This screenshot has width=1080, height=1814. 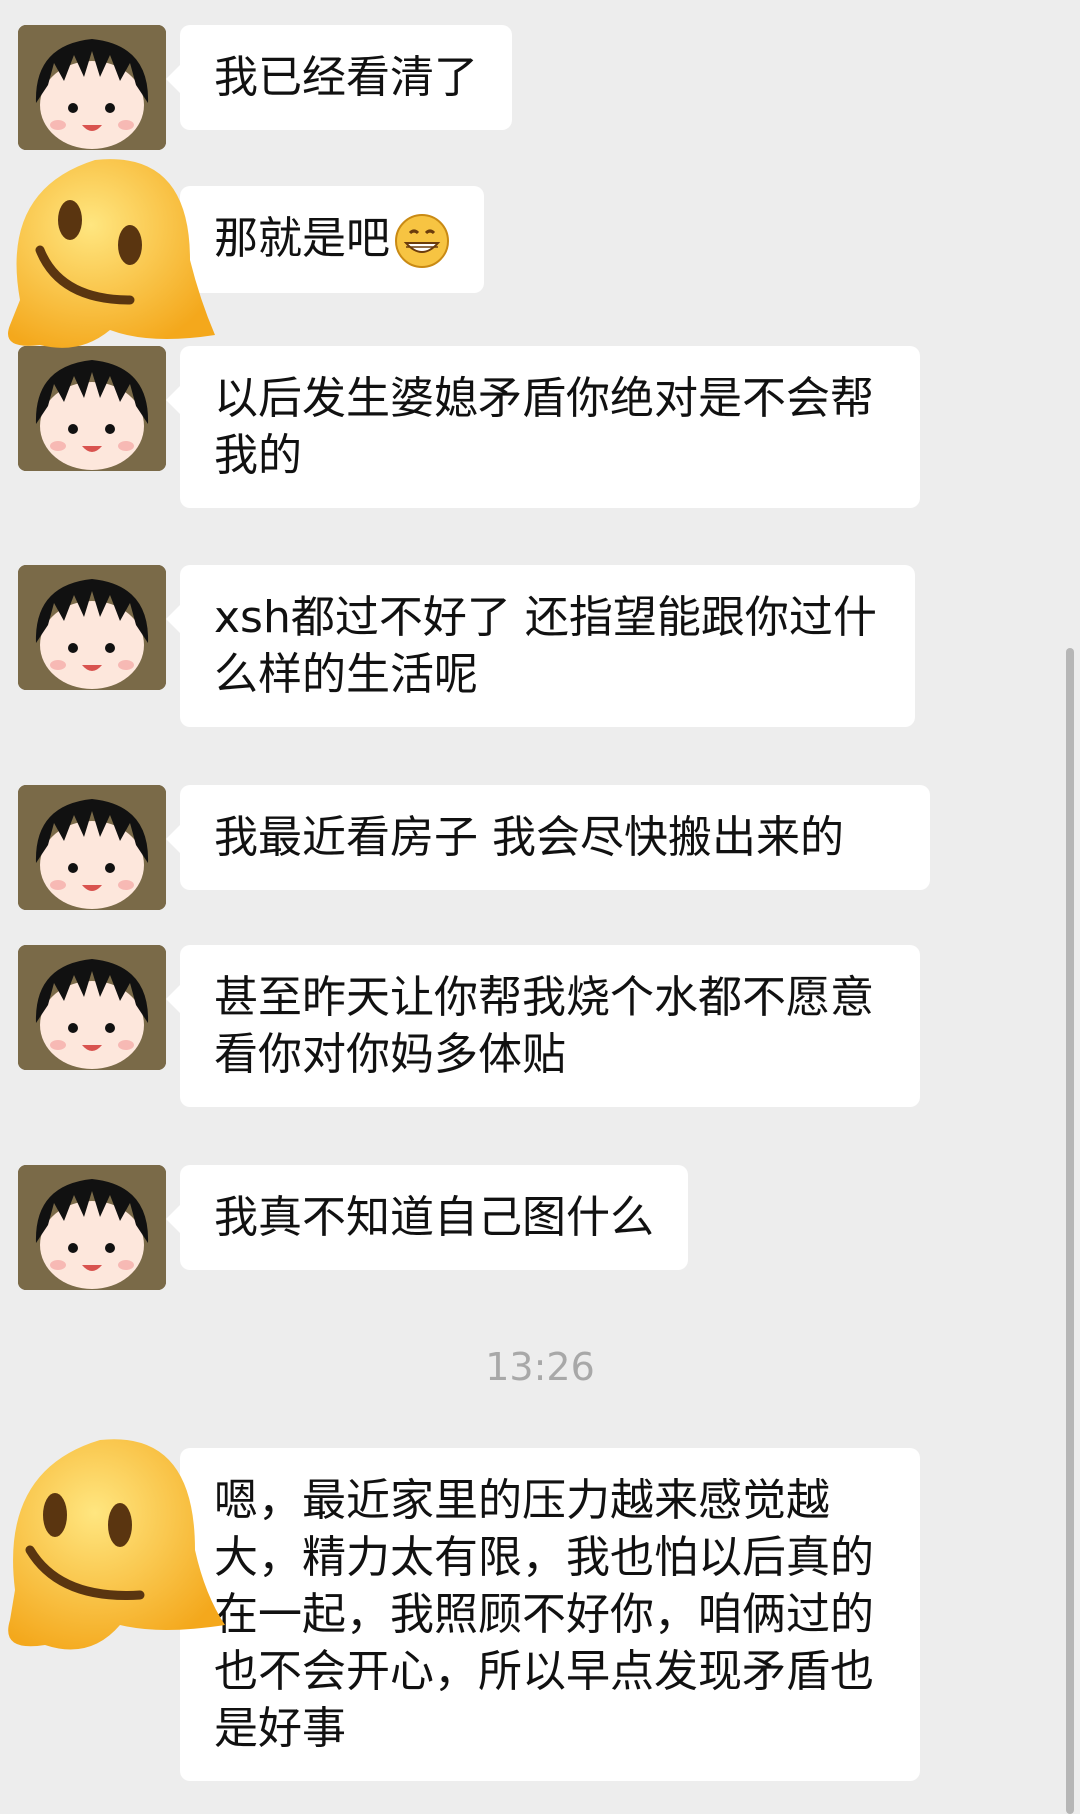 I want to click on message-text: 我真不知道自己图什么, so click(x=434, y=1217).